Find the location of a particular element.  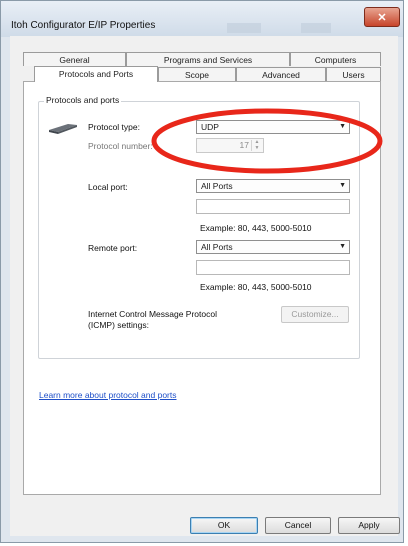

apply-button: Apply is located at coordinates (369, 525).